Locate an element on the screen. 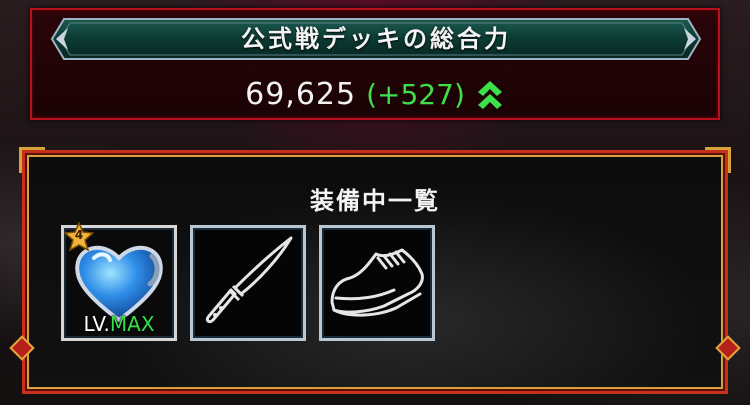 The height and width of the screenshot is (405, 750). equipment-slot-sneaker is located at coordinates (377, 283).